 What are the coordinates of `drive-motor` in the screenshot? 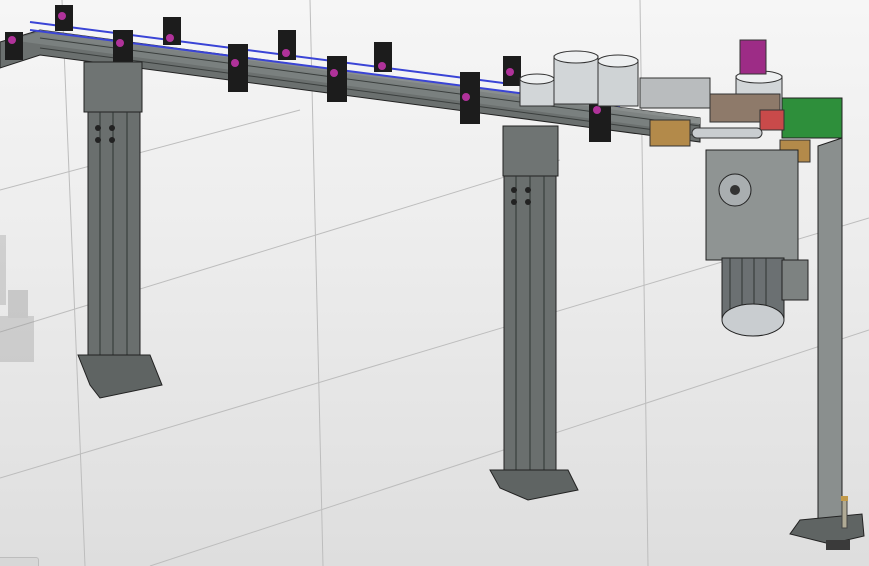 It's located at (757, 243).